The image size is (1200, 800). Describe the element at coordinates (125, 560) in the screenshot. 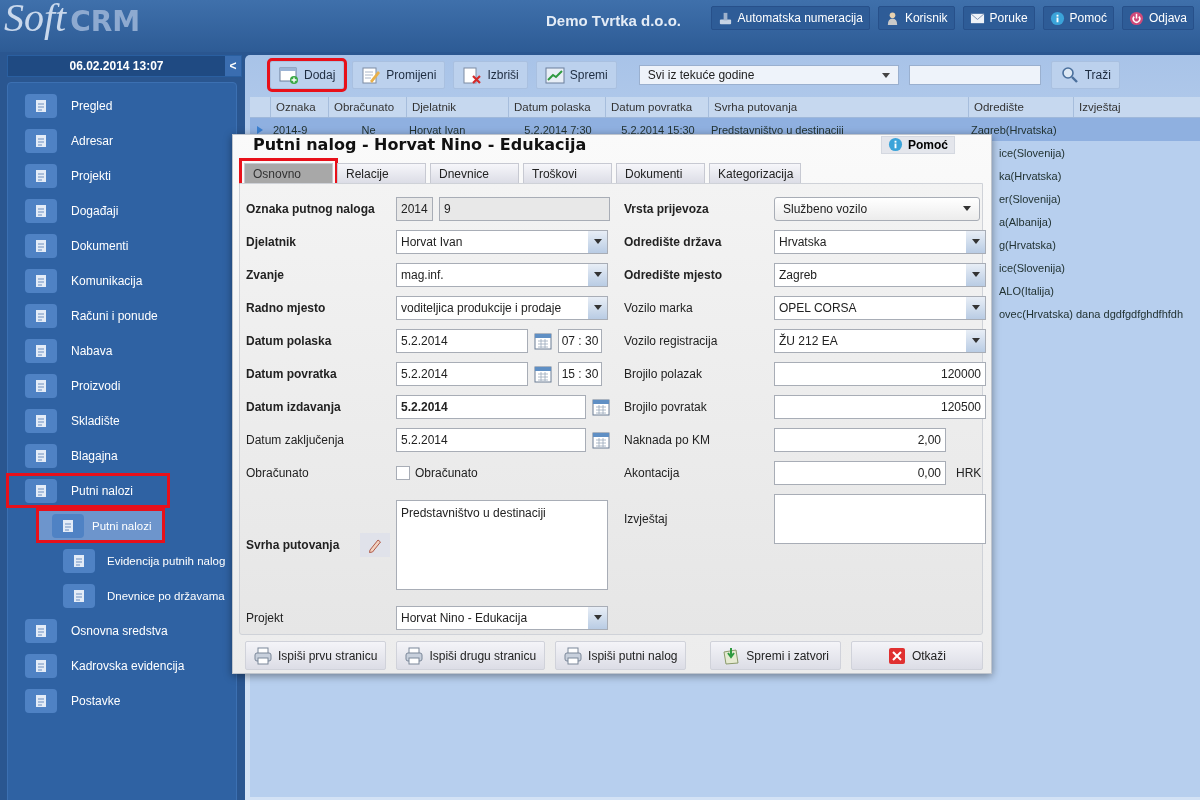

I see `nav-subitem: Evidencija putnih nalog` at that location.